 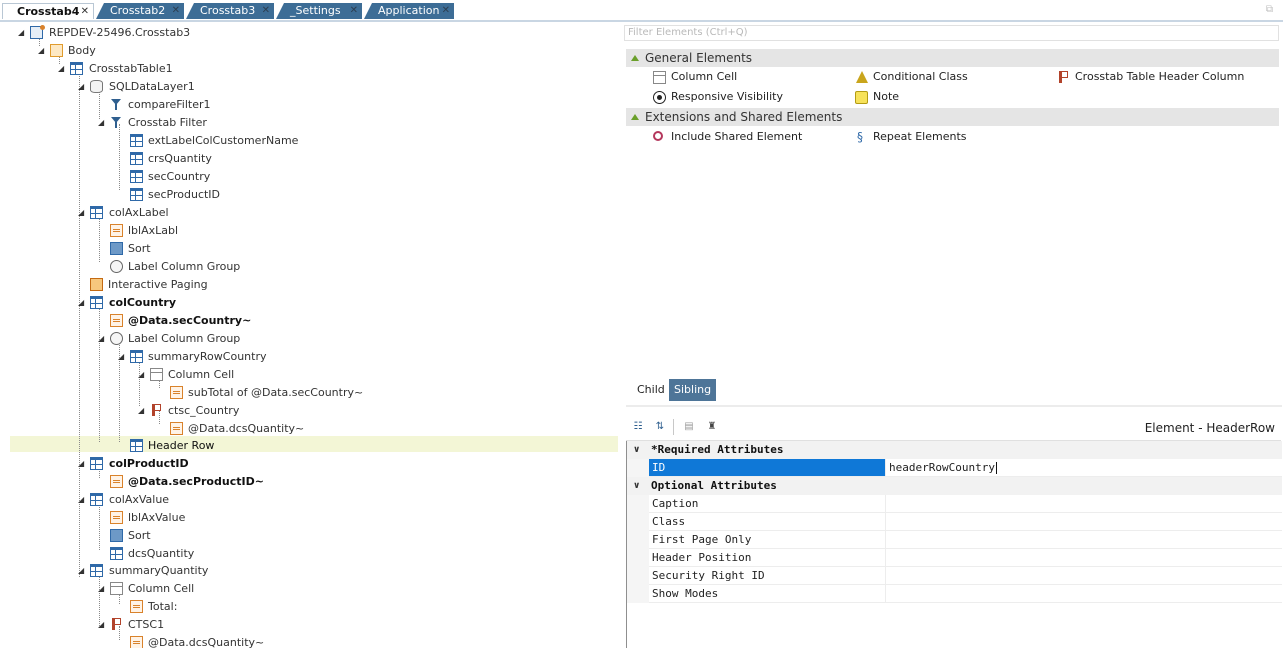 What do you see at coordinates (658, 136) in the screenshot?
I see `include-shared-icon` at bounding box center [658, 136].